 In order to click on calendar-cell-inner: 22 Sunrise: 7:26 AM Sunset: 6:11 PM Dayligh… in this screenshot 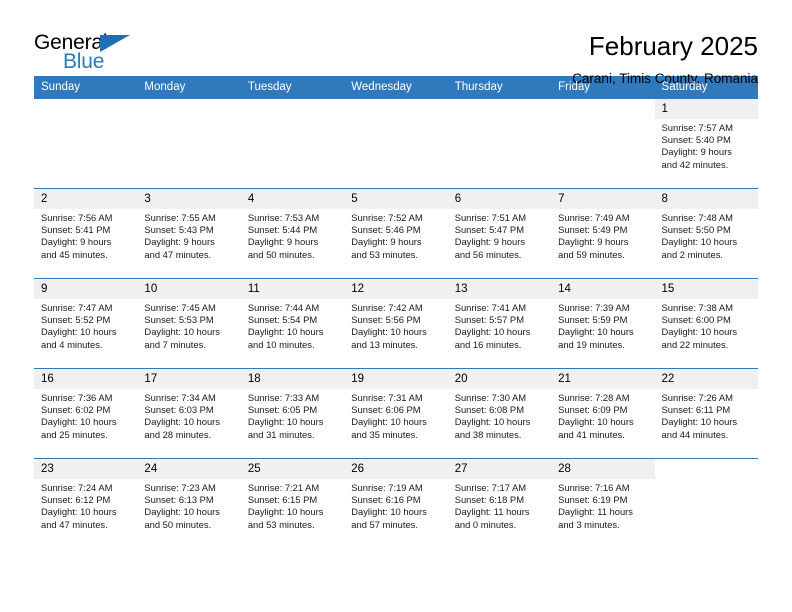, I will do `click(706, 413)`.